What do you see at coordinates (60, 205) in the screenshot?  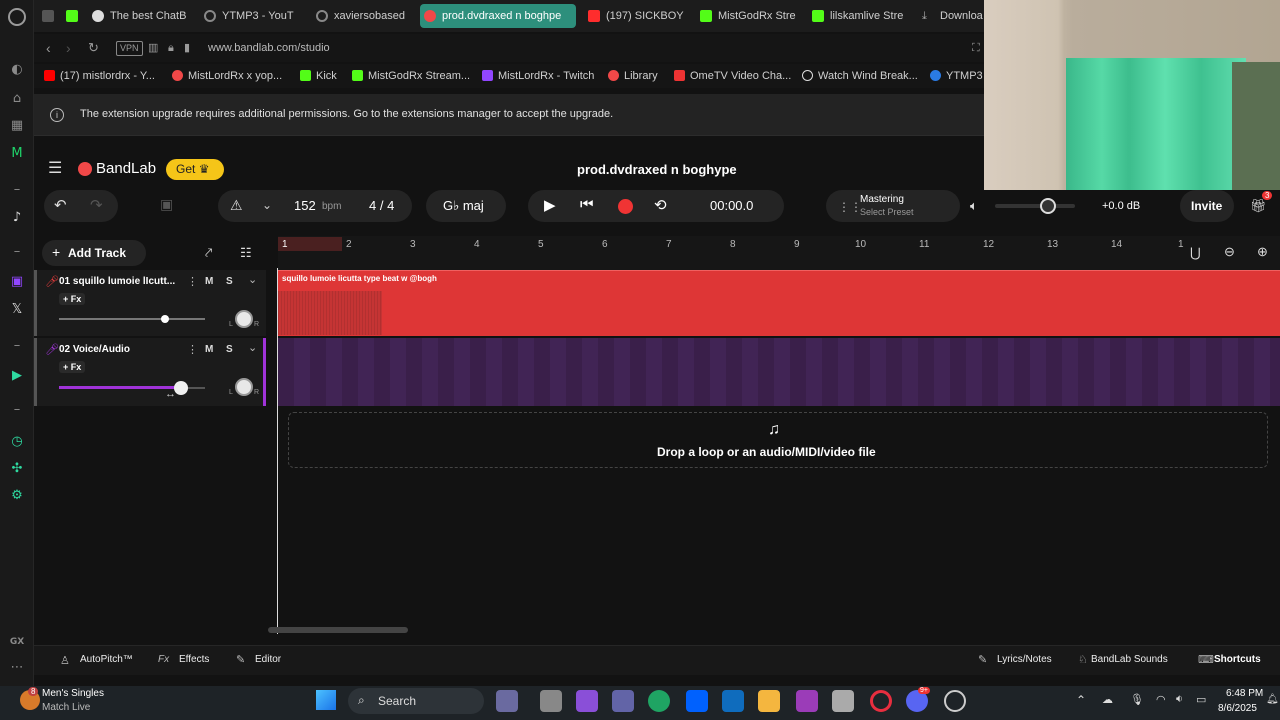 I see `undo-icon: ↶` at bounding box center [60, 205].